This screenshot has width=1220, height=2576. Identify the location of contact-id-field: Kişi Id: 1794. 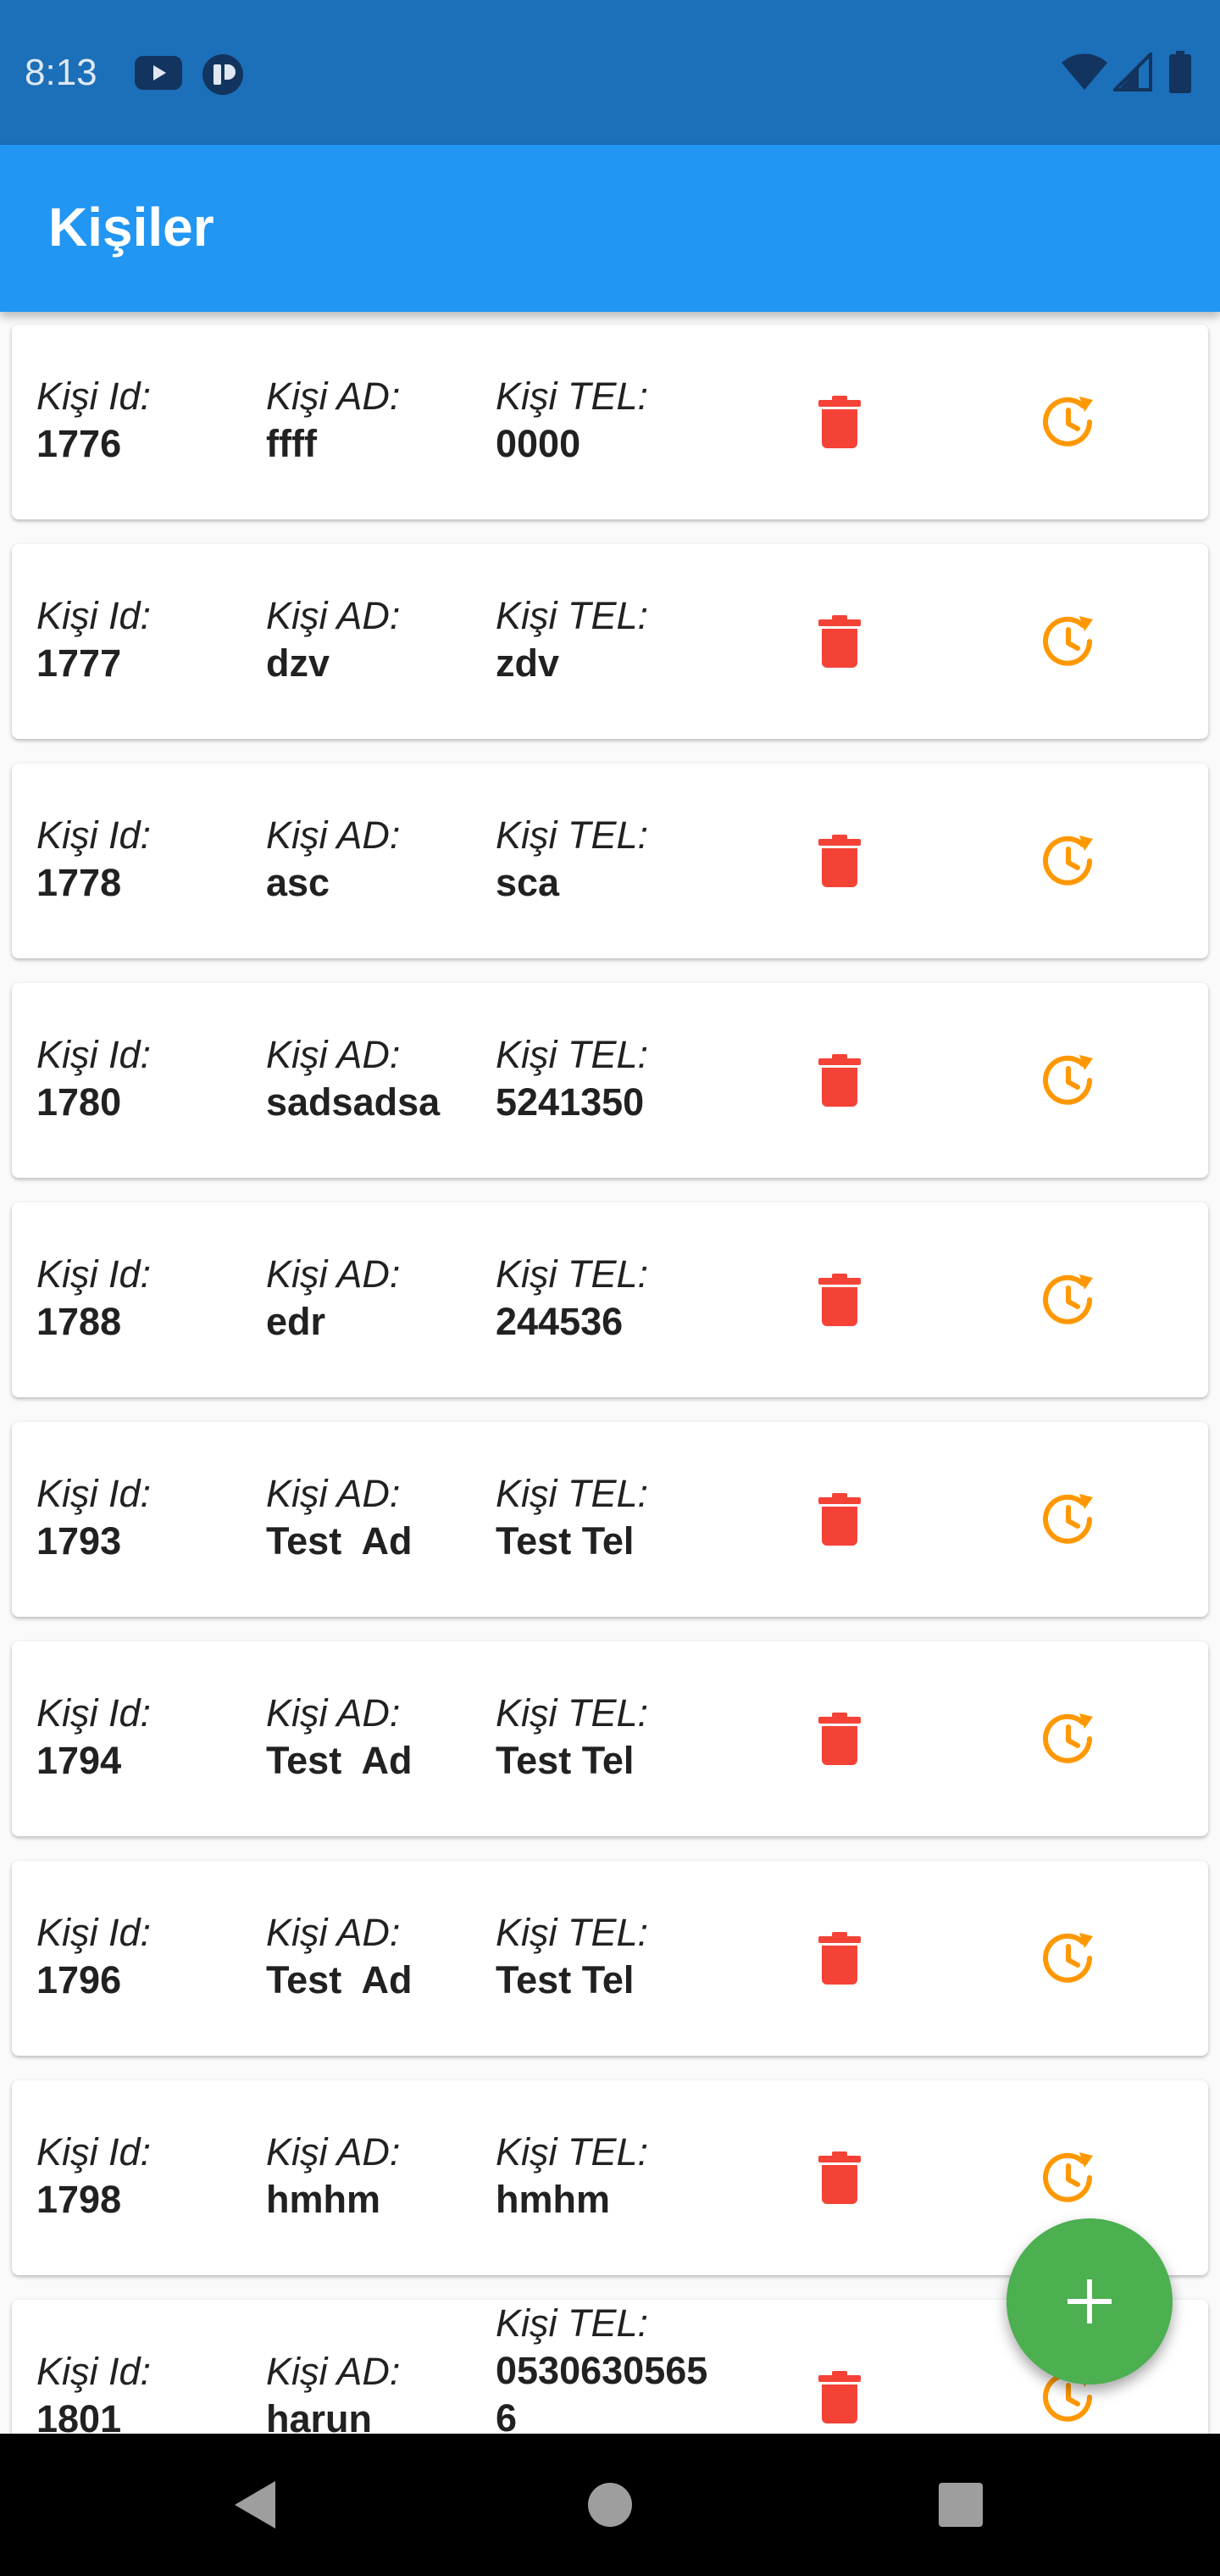
(93, 1737).